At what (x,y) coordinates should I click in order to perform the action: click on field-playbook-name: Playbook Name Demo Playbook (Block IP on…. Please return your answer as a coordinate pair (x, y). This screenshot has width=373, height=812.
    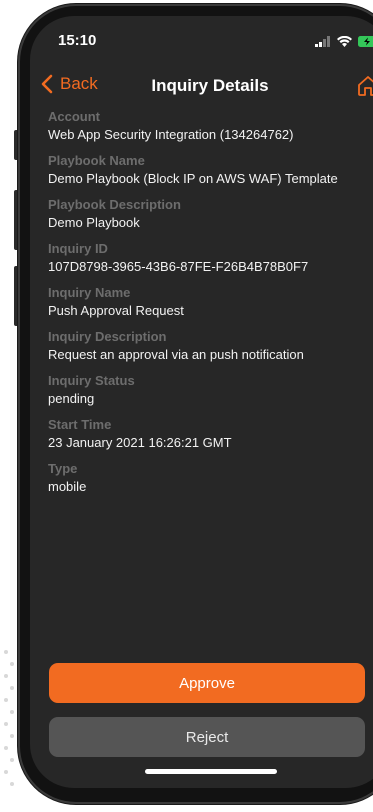
    Looking at the image, I should click on (210, 170).